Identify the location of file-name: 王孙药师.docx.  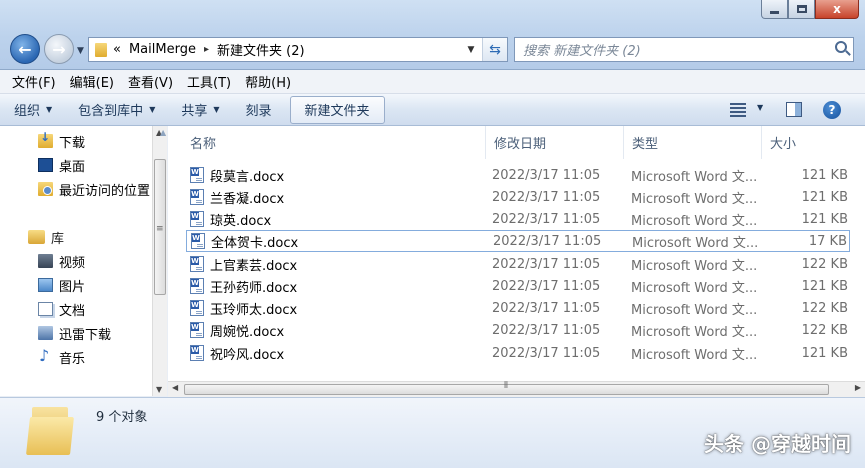
(254, 288).